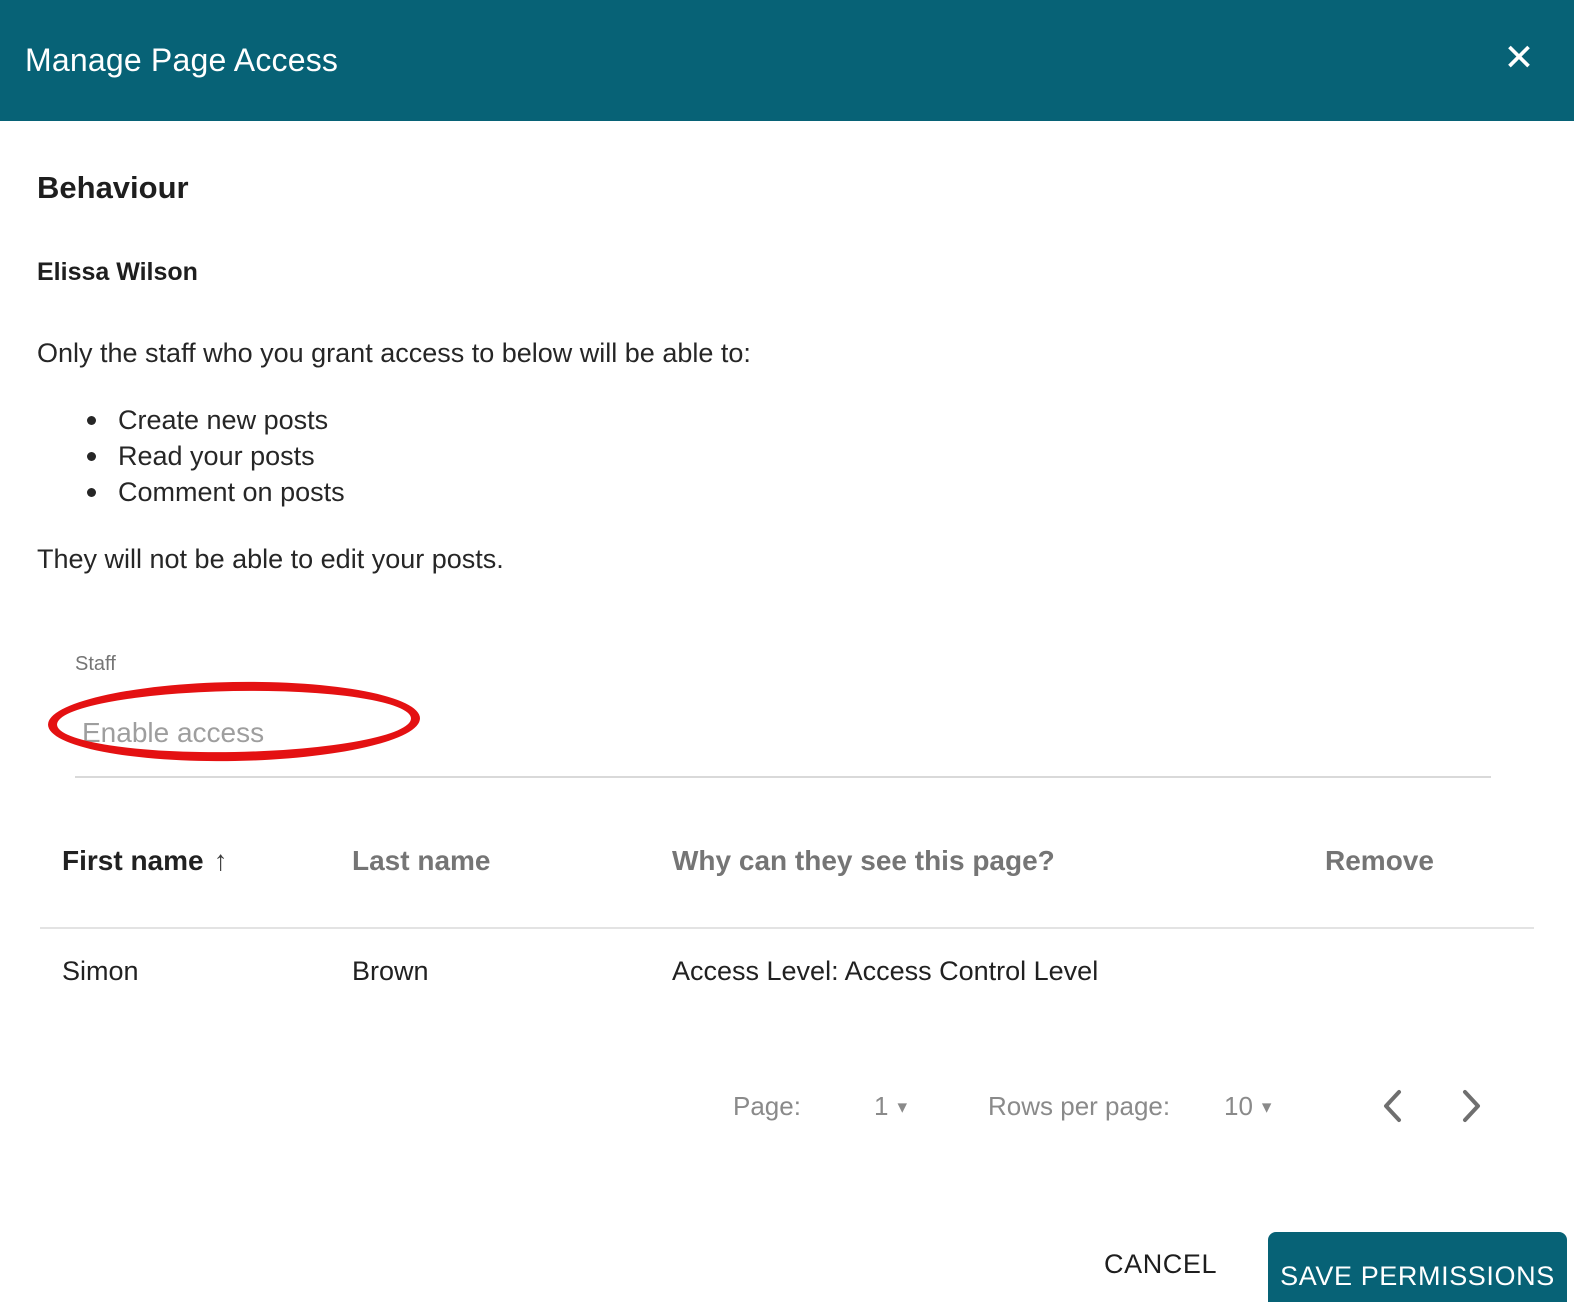  Describe the element at coordinates (220, 860) in the screenshot. I see `sort-ascending-icon: ↑` at that location.